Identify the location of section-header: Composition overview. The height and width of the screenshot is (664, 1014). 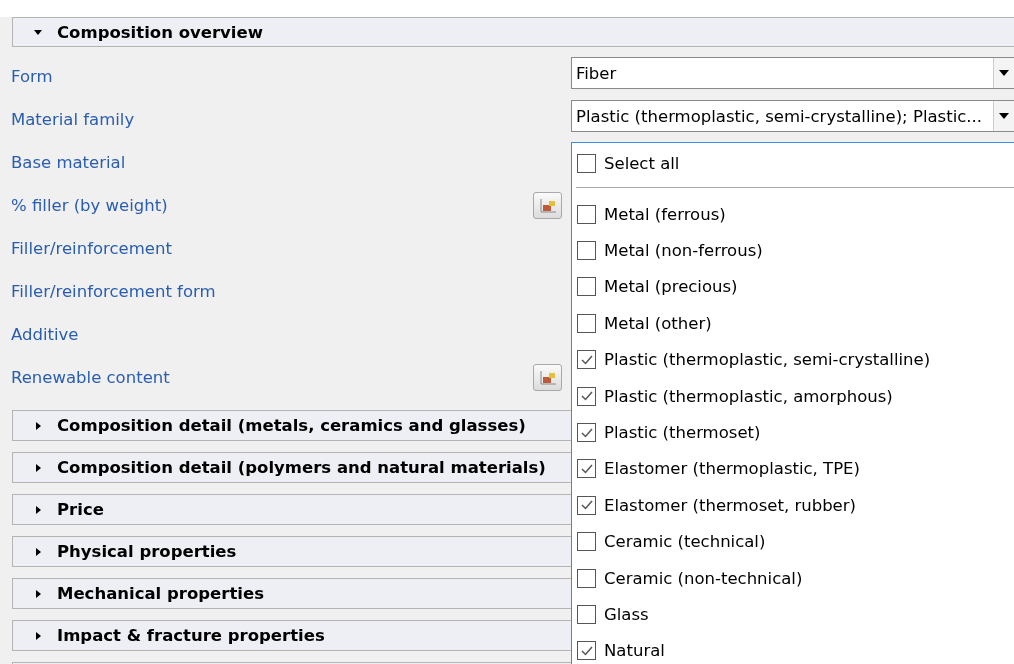
(513, 32).